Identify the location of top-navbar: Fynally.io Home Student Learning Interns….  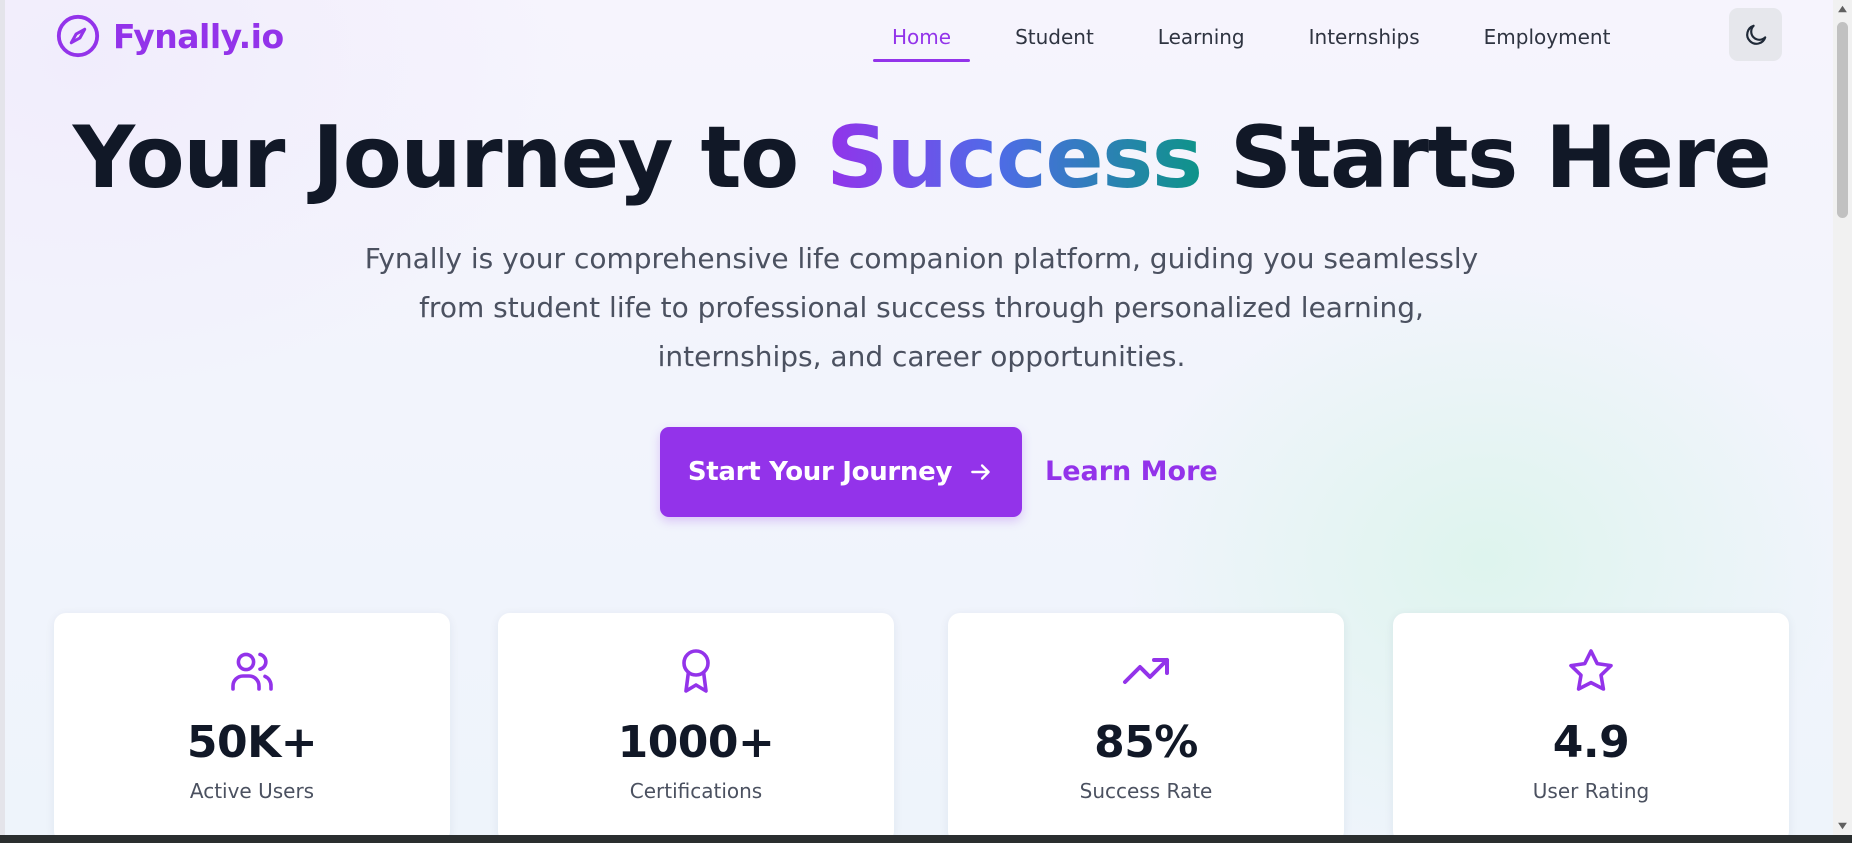
(919, 37).